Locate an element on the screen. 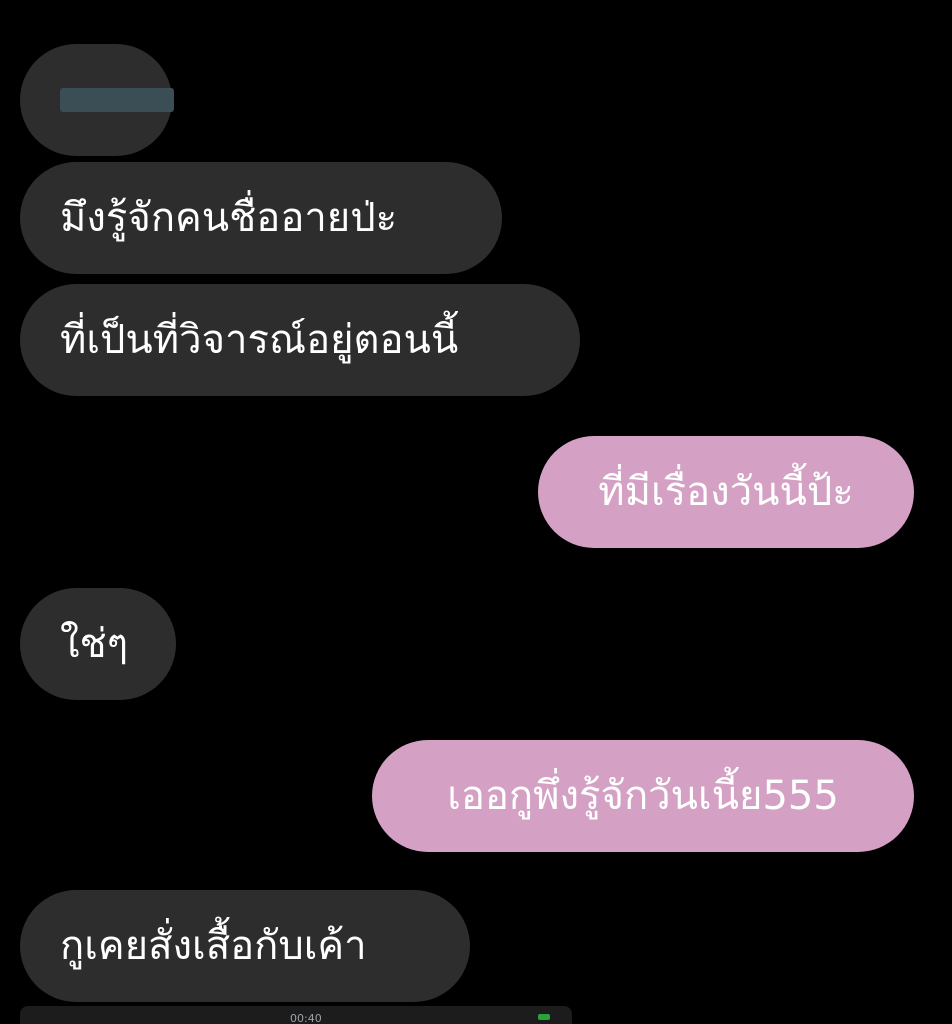 The height and width of the screenshot is (1024, 952). preview-time: 00:40 is located at coordinates (306, 1018).